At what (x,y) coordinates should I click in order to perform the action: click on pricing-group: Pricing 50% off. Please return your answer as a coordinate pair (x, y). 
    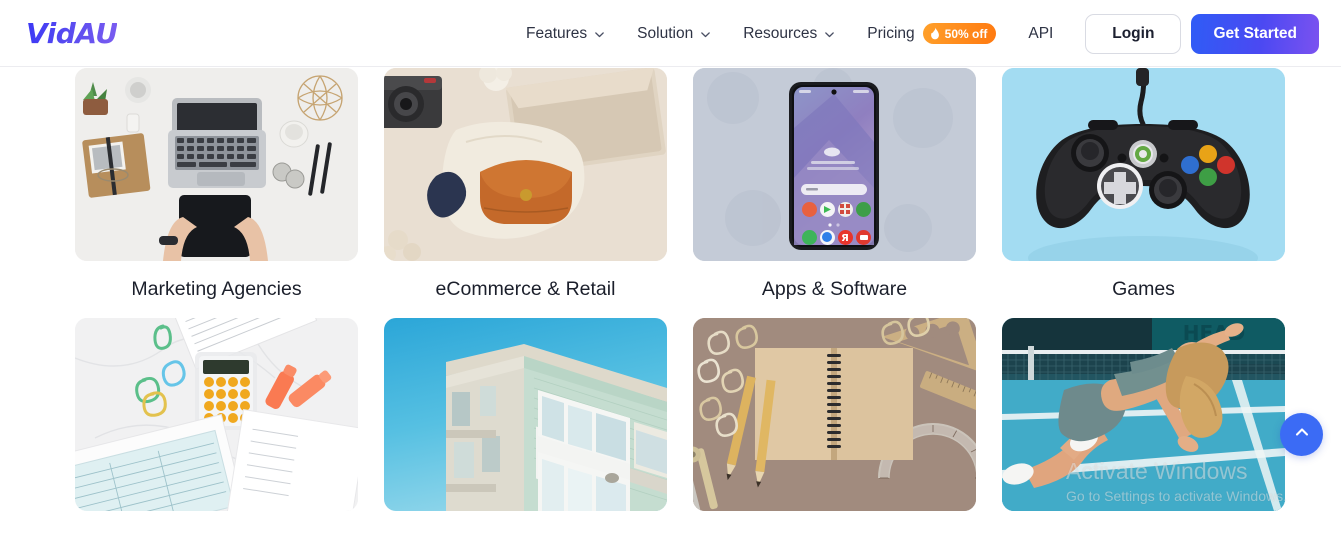
    Looking at the image, I should click on (932, 33).